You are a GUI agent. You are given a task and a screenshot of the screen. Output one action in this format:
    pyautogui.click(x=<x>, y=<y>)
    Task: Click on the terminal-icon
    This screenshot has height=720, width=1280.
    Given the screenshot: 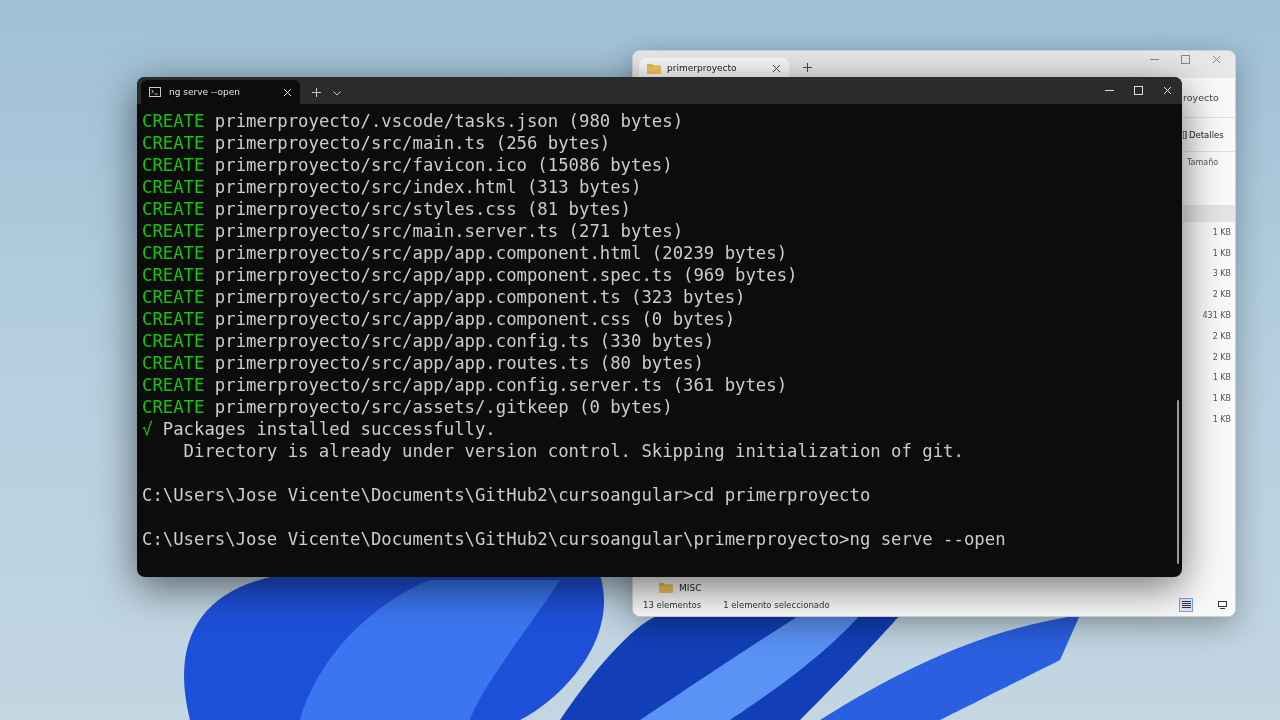 What is the action you would take?
    pyautogui.click(x=155, y=92)
    